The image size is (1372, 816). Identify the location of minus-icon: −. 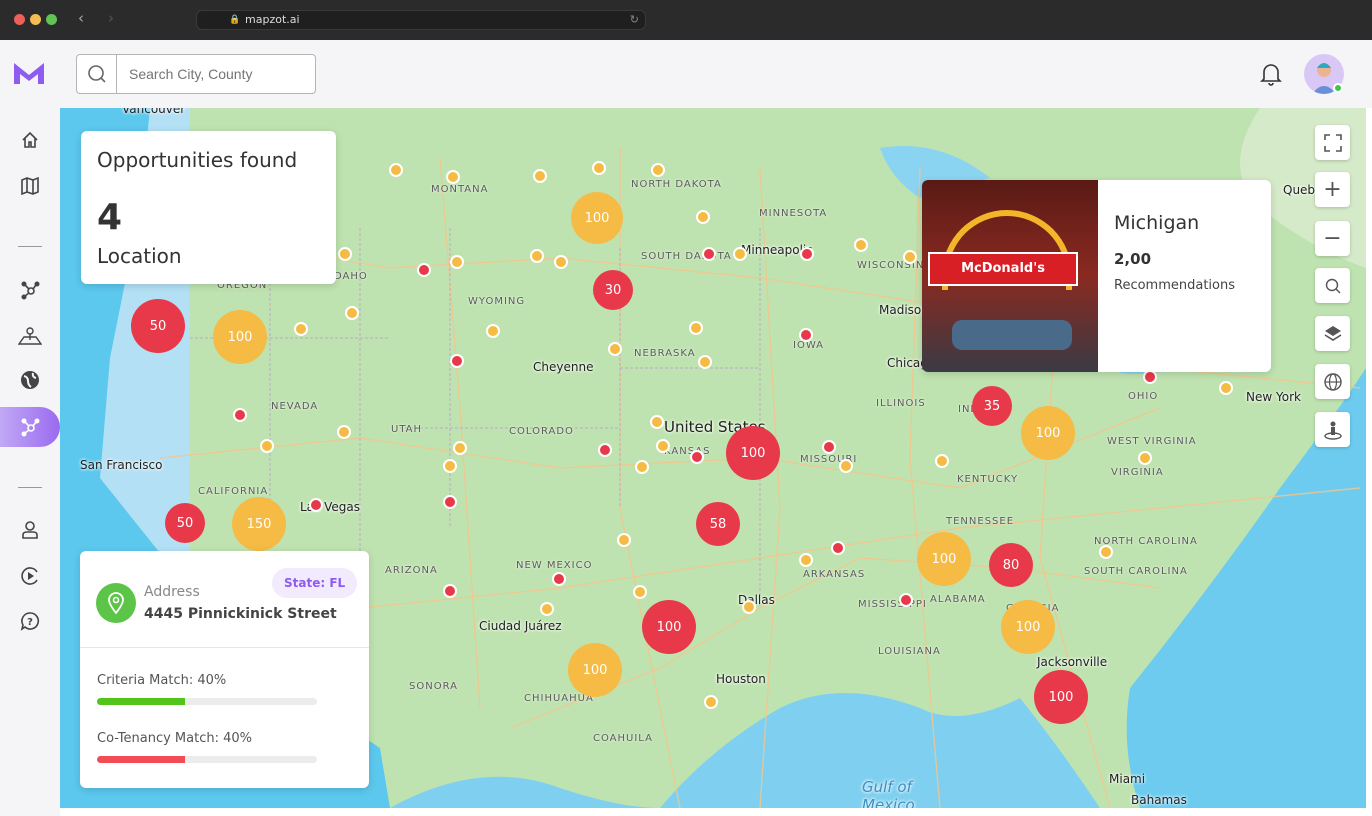
(1332, 238).